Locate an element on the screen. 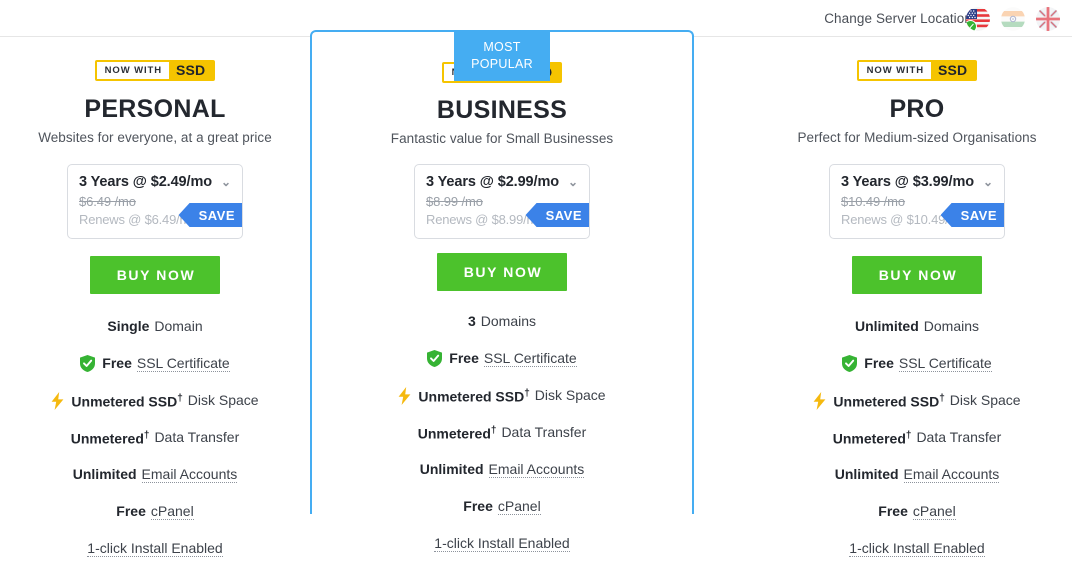  feature-item: 1-click Install Enabled is located at coordinates (155, 548).